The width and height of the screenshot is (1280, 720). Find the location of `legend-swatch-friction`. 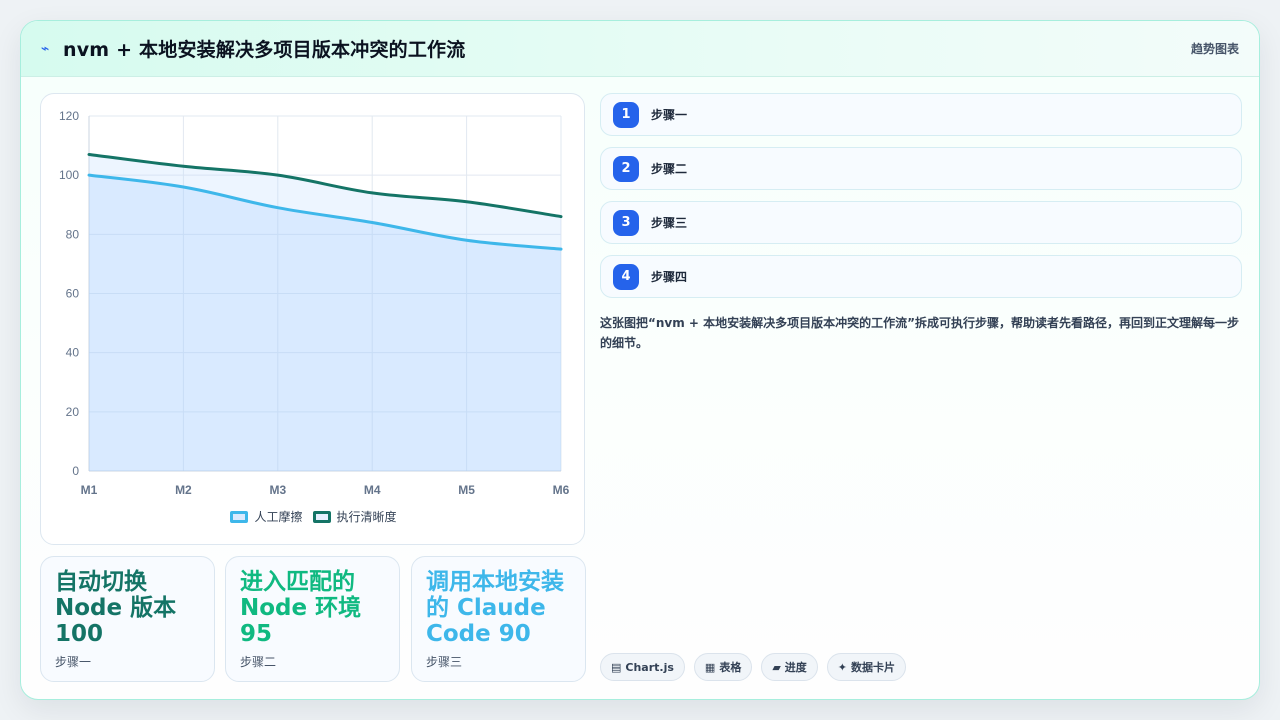

legend-swatch-friction is located at coordinates (239, 516).